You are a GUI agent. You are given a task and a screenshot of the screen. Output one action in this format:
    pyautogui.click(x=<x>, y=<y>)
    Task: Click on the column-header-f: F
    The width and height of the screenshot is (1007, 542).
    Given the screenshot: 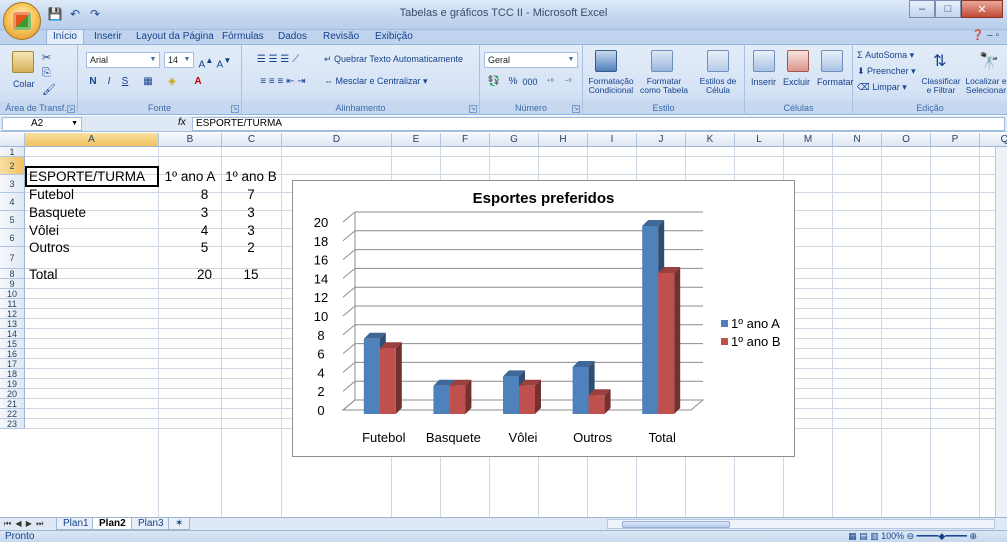 What is the action you would take?
    pyautogui.click(x=465, y=140)
    